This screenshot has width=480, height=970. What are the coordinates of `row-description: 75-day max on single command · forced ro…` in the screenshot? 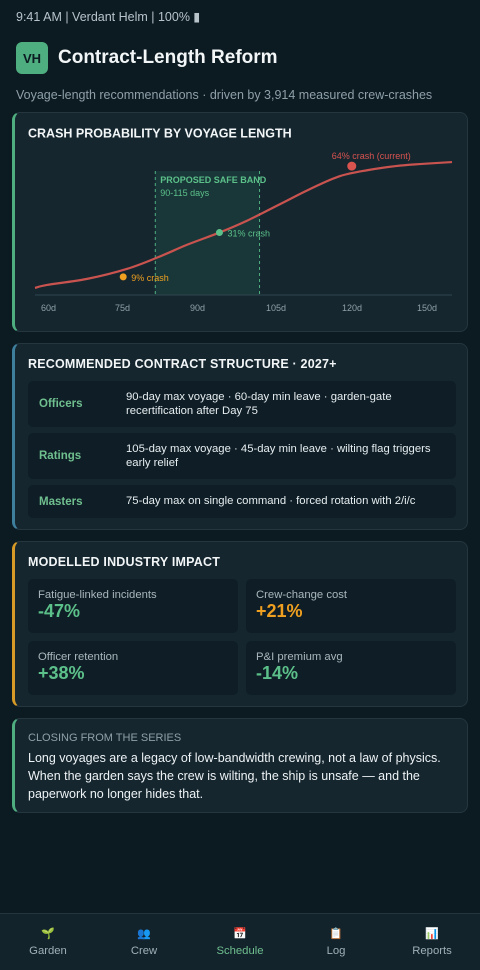 It's located at (271, 501).